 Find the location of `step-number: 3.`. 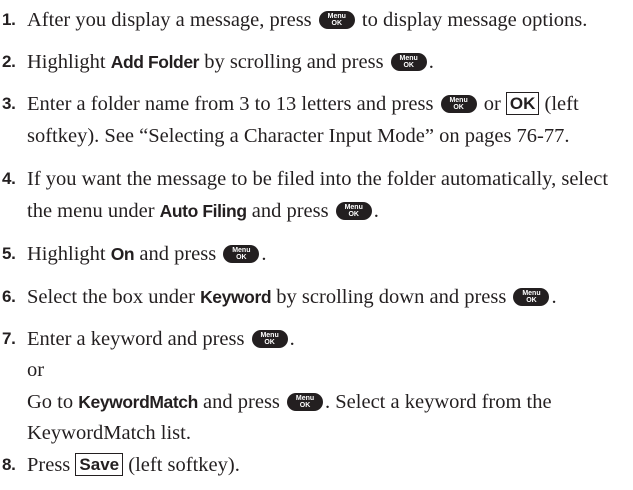

step-number: 3. is located at coordinates (9, 103).